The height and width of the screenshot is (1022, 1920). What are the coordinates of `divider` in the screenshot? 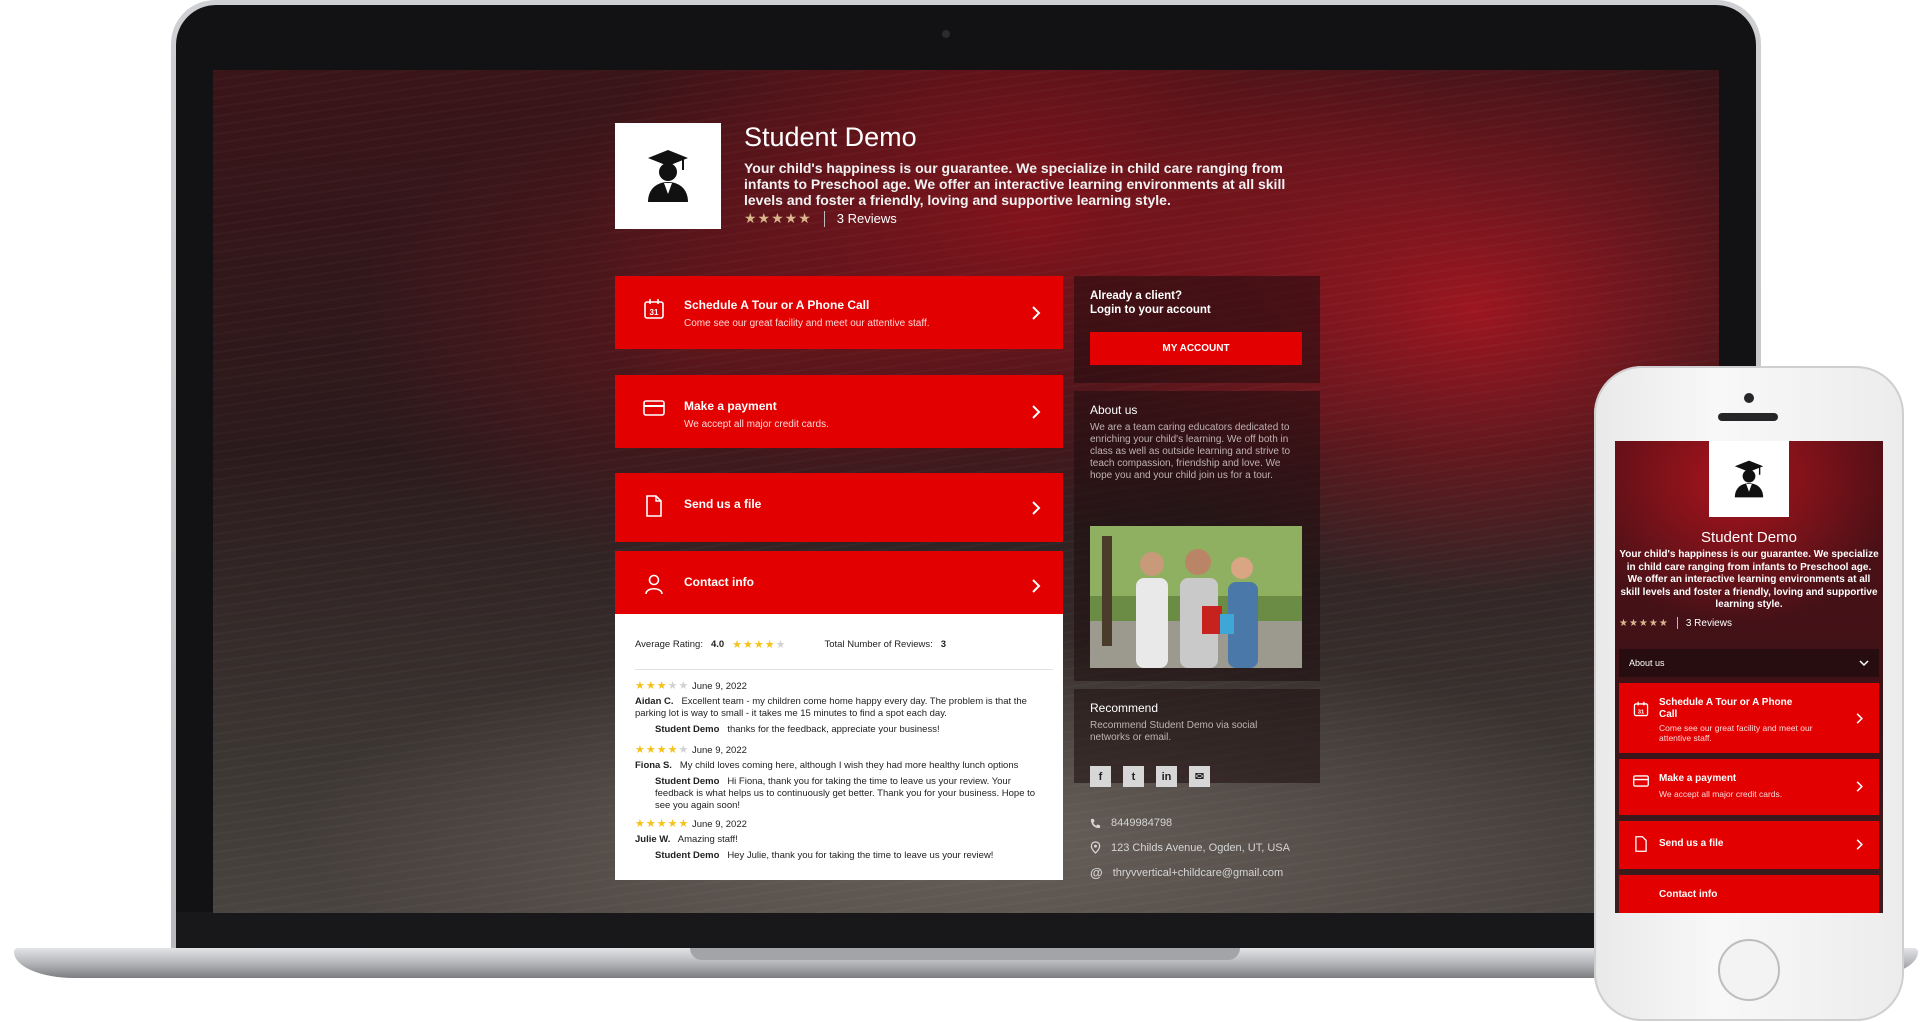 It's located at (844, 669).